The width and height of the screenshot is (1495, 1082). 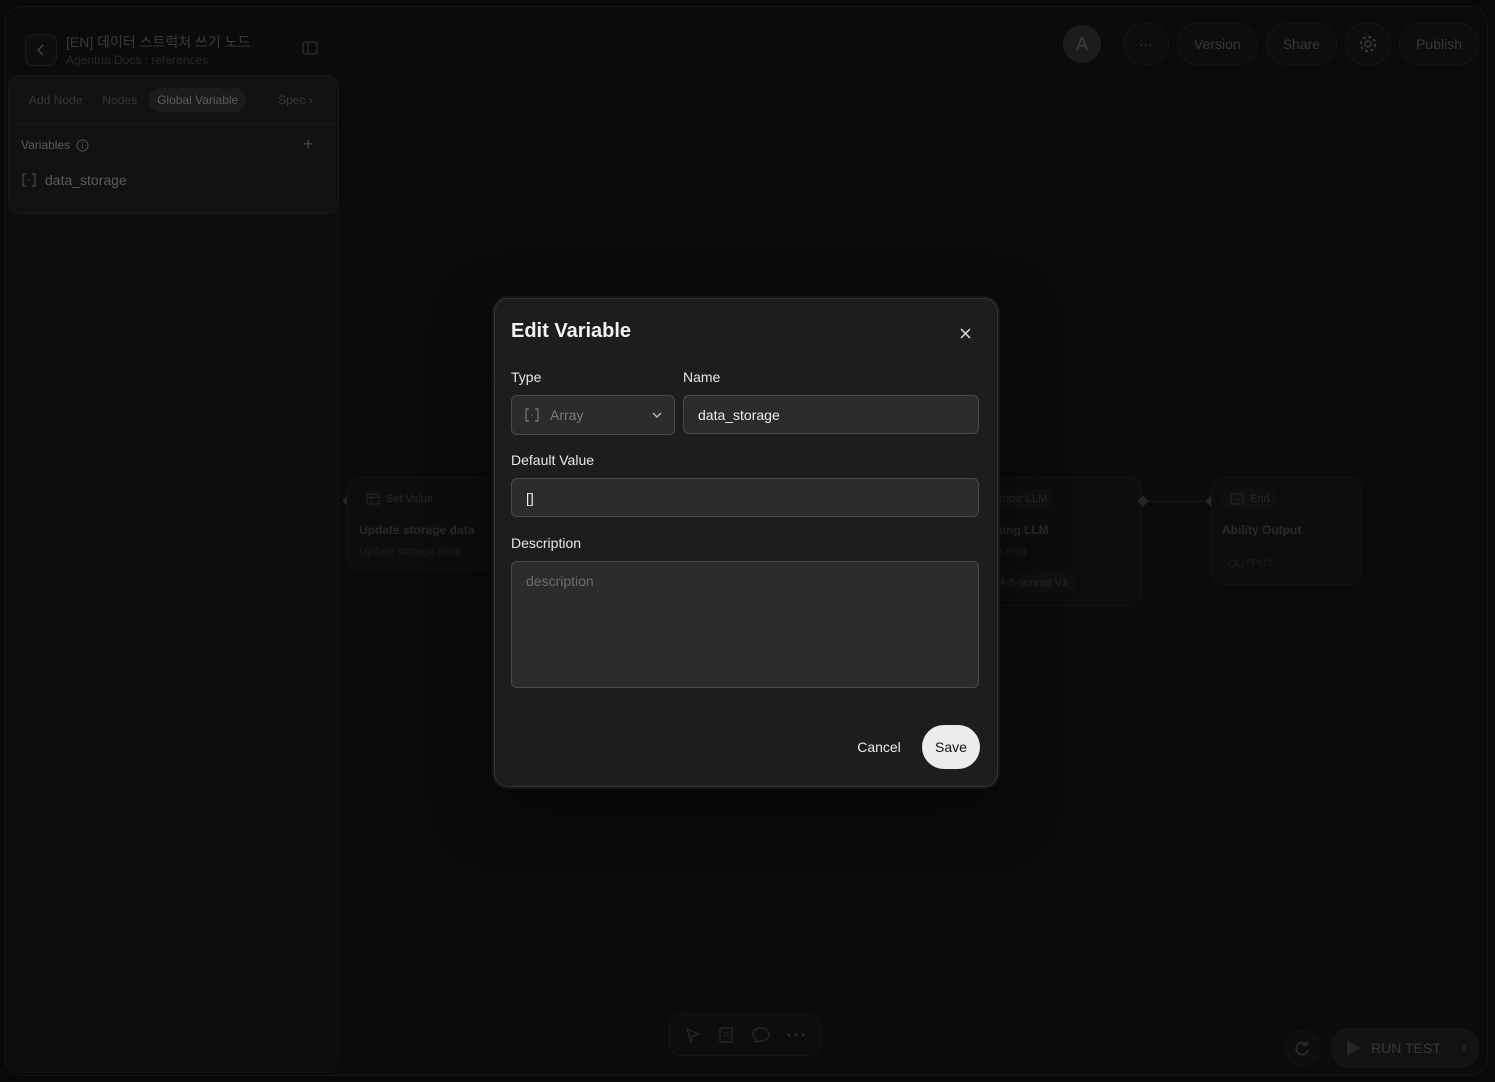 What do you see at coordinates (702, 377) in the screenshot?
I see `name-label: Name` at bounding box center [702, 377].